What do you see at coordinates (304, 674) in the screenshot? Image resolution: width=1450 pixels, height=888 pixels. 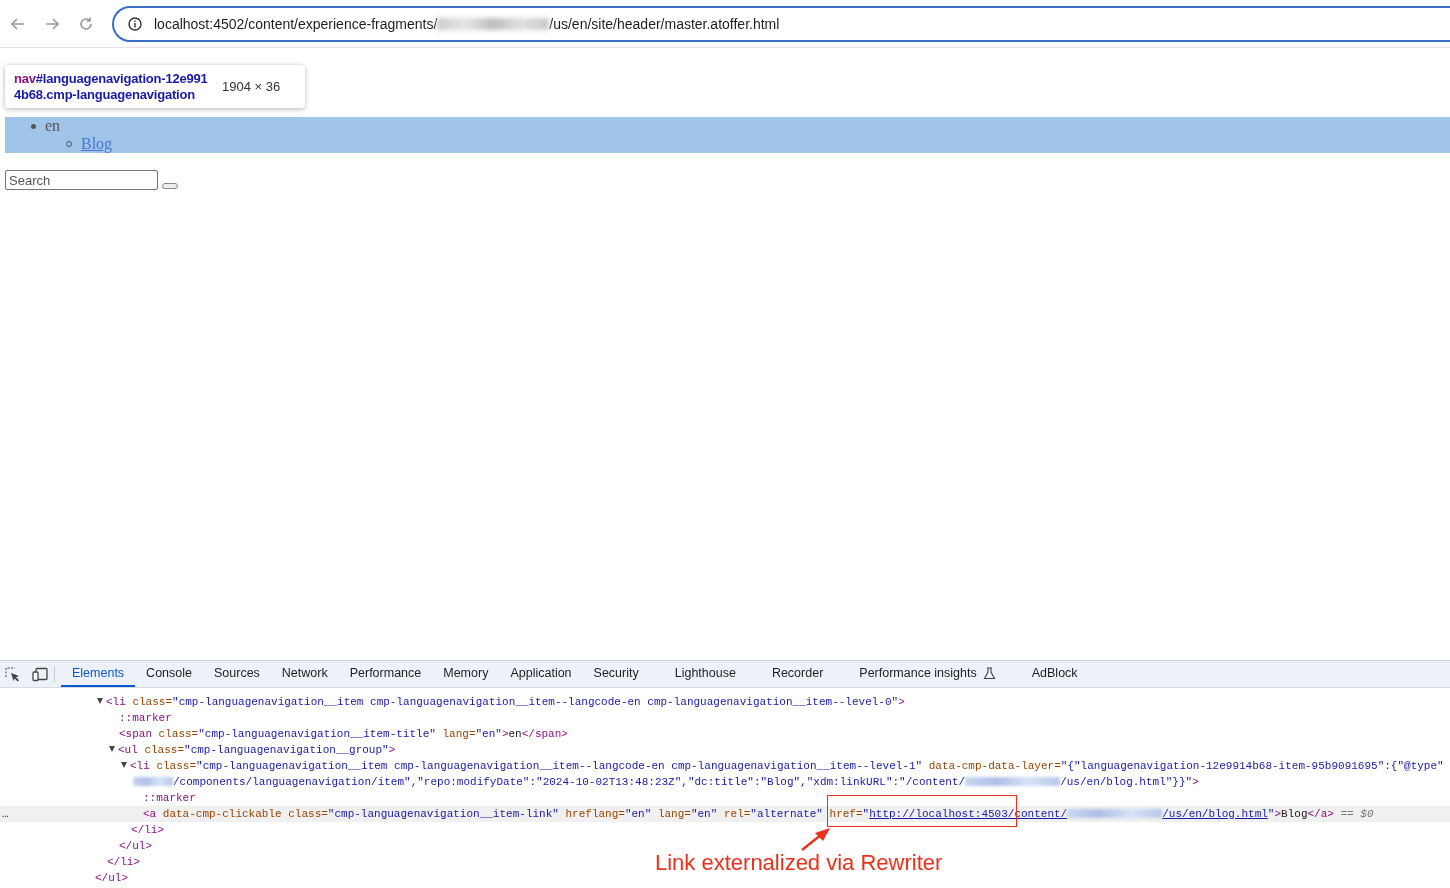 I see `devtools-tab: Network` at bounding box center [304, 674].